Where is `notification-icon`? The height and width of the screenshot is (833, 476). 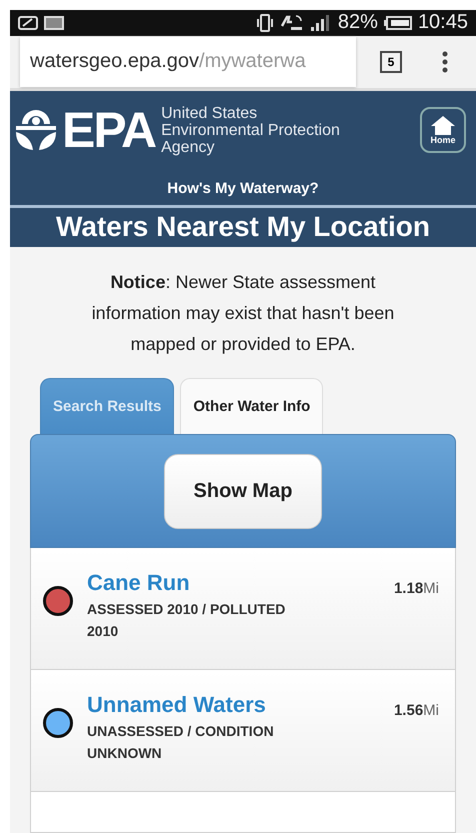 notification-icon is located at coordinates (28, 23).